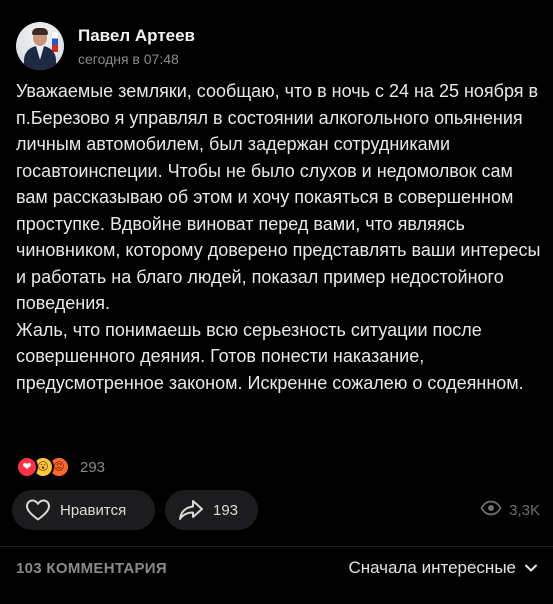 The image size is (553, 604). I want to click on comments-sort-dropdown: Сначала интересные, so click(443, 568).